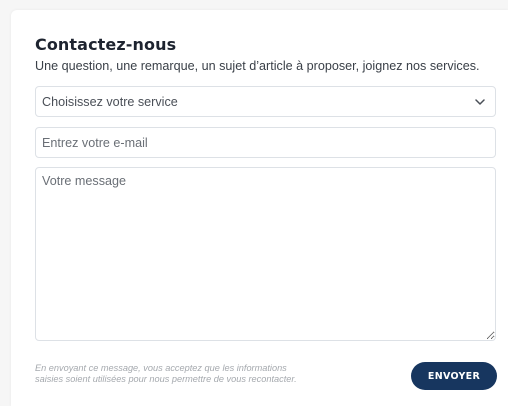  What do you see at coordinates (480, 102) in the screenshot?
I see `chevron-down-icon` at bounding box center [480, 102].